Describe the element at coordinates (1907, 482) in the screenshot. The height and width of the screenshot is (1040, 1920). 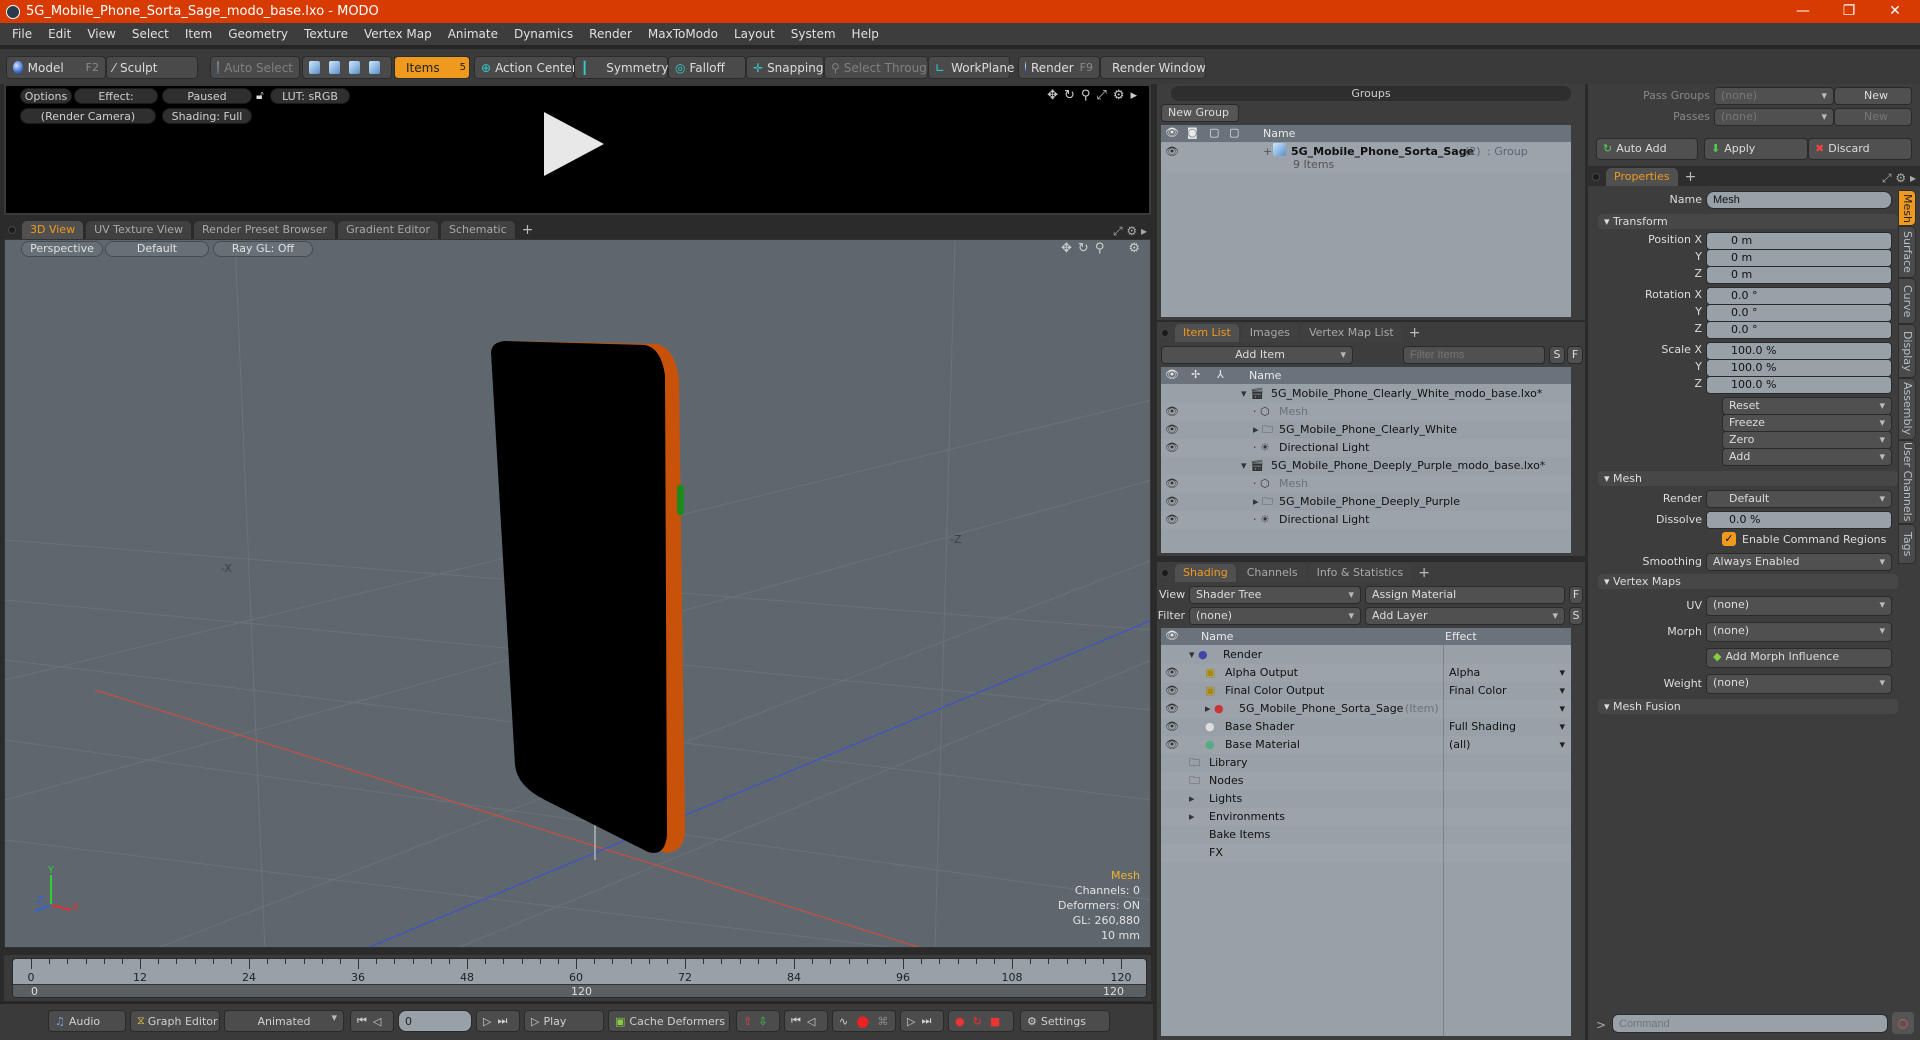
I see `side-tab-user-channels: User Channels` at that location.